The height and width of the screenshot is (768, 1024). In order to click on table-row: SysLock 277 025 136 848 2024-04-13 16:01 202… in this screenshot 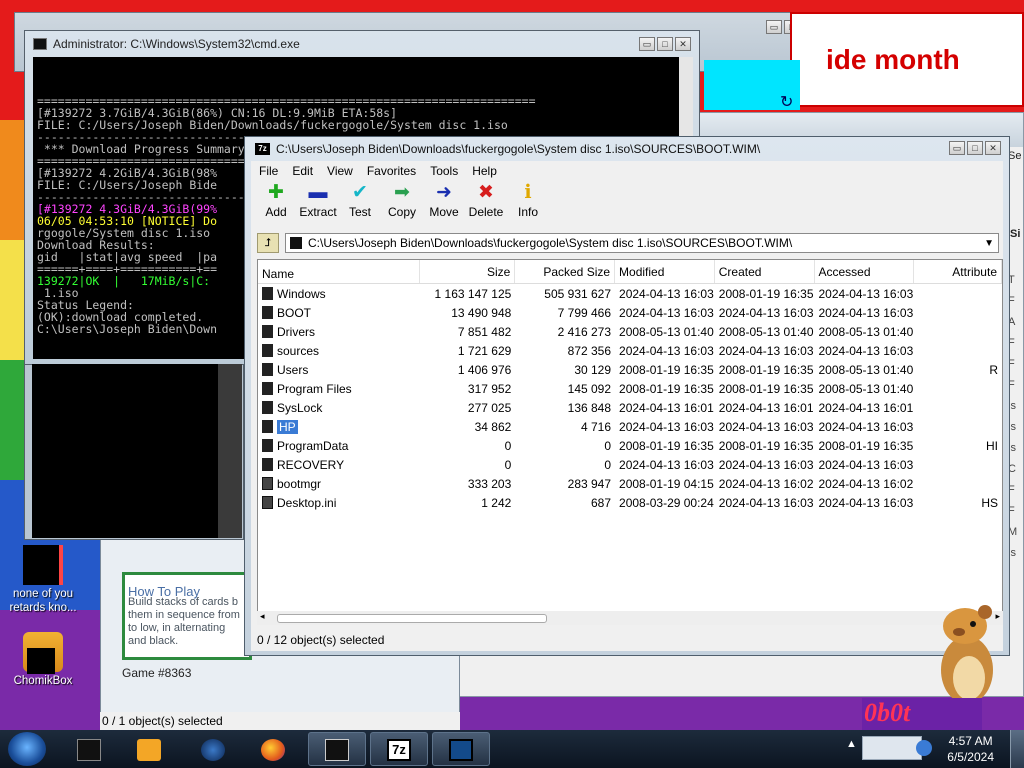, I will do `click(630, 407)`.